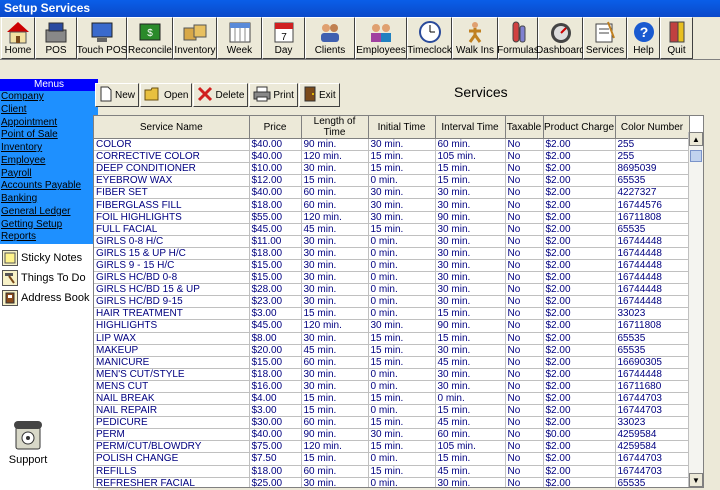 The width and height of the screenshot is (720, 490). I want to click on table-cell: $2.00, so click(579, 326).